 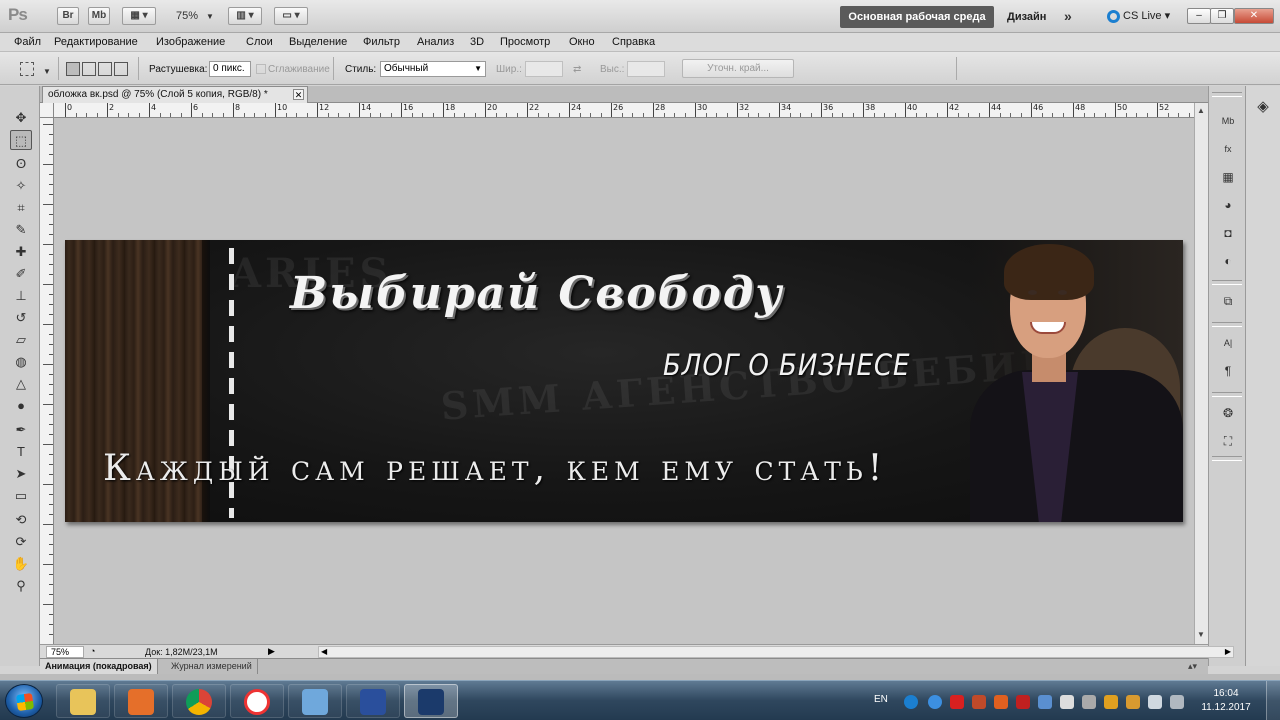 What do you see at coordinates (911, 702) in the screenshot?
I see `tray-cslive-icon` at bounding box center [911, 702].